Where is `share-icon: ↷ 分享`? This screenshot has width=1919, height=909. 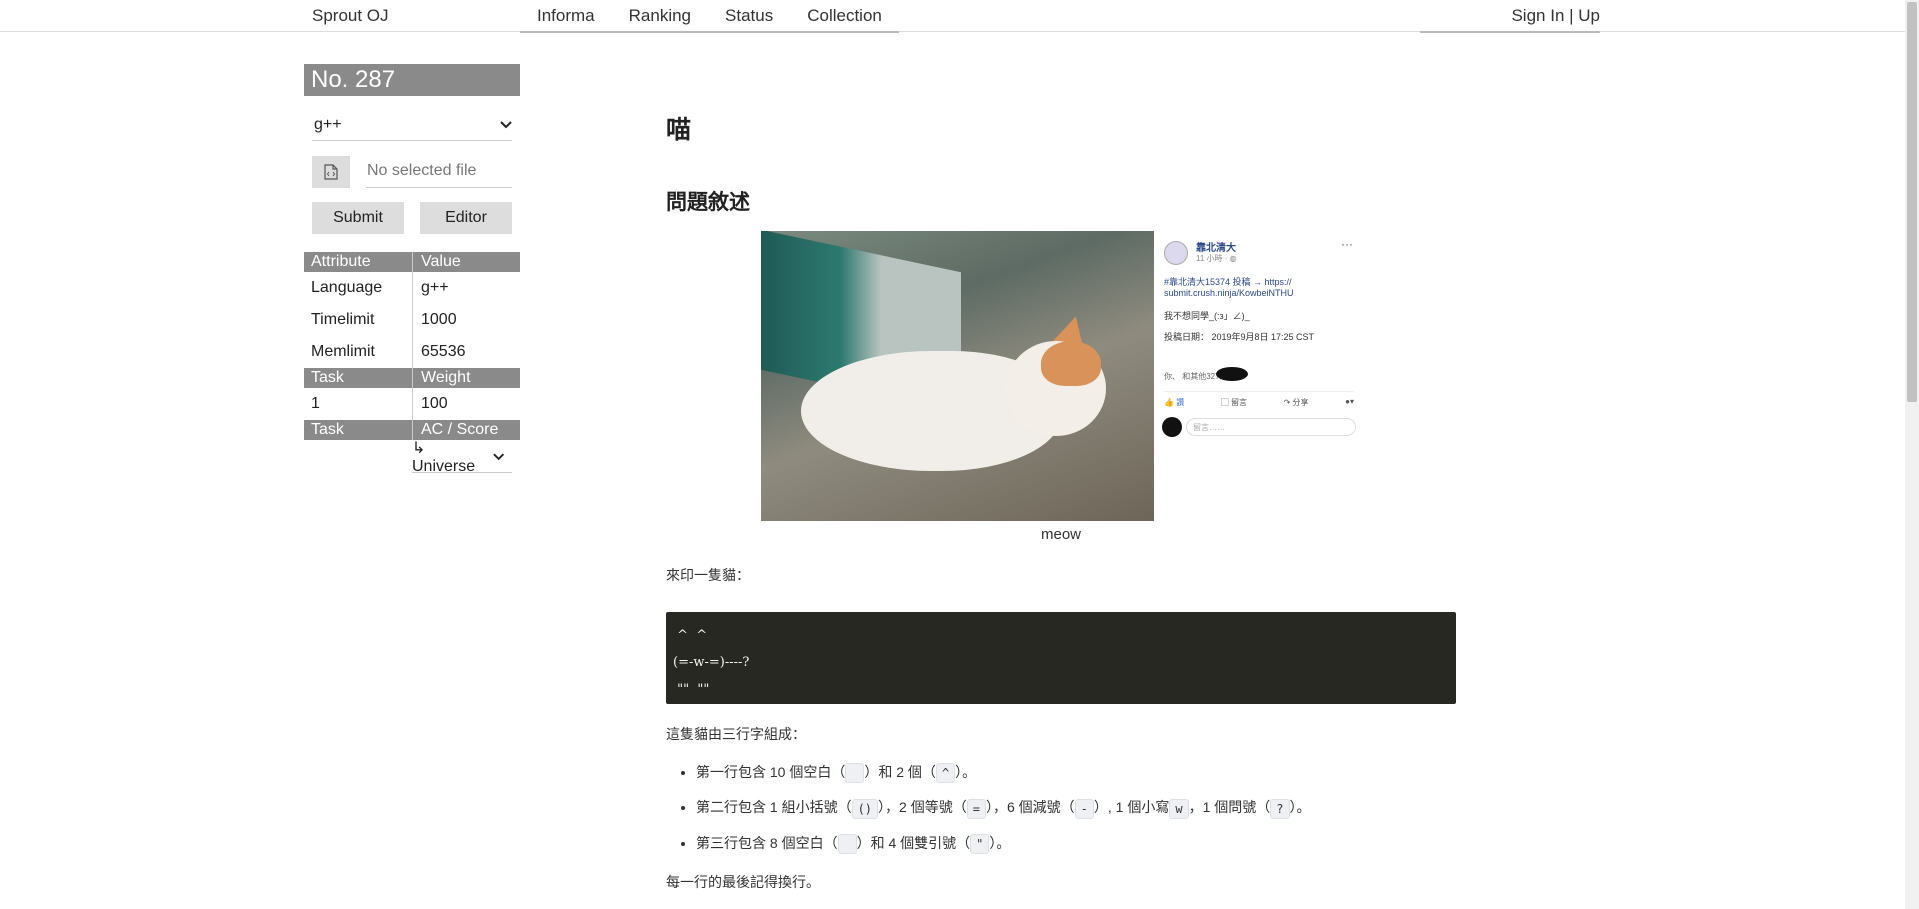 share-icon: ↷ 分享 is located at coordinates (1296, 402).